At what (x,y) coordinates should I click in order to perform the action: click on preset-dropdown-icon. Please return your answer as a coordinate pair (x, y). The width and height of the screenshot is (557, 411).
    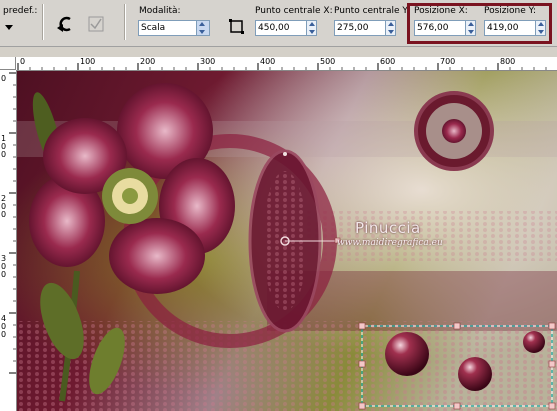
    Looking at the image, I should click on (9, 27).